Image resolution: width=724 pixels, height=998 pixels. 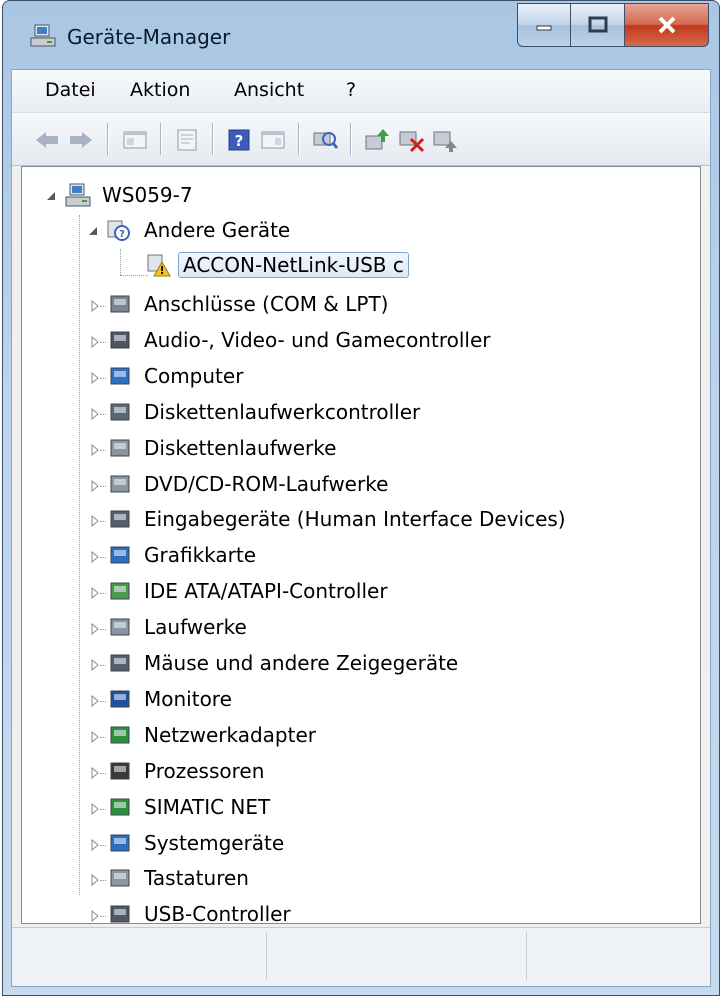 I want to click on device-category-label: SIMATIC NET, so click(x=207, y=807).